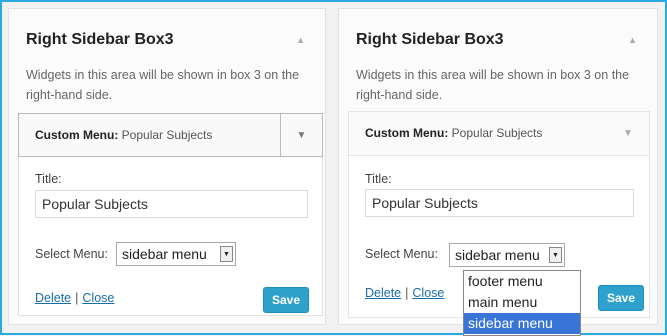 The width and height of the screenshot is (667, 336). What do you see at coordinates (522, 281) in the screenshot?
I see `menu-option-footer: footer menu` at bounding box center [522, 281].